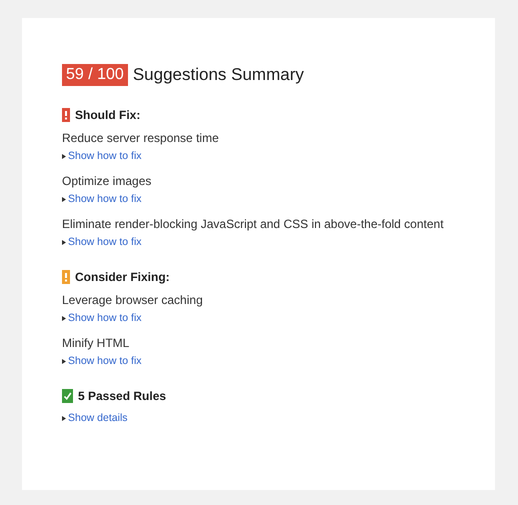 This screenshot has width=518, height=505. What do you see at coordinates (133, 300) in the screenshot?
I see `suggestion-text: Leverage browser caching` at bounding box center [133, 300].